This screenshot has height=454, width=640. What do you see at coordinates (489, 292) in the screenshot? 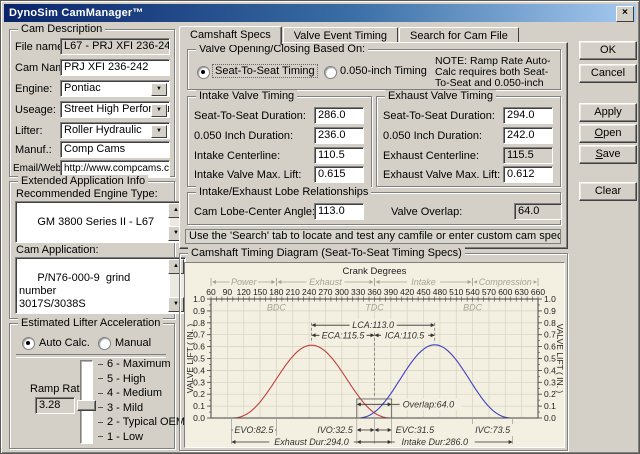
I see `svg-text: 570` at bounding box center [489, 292].